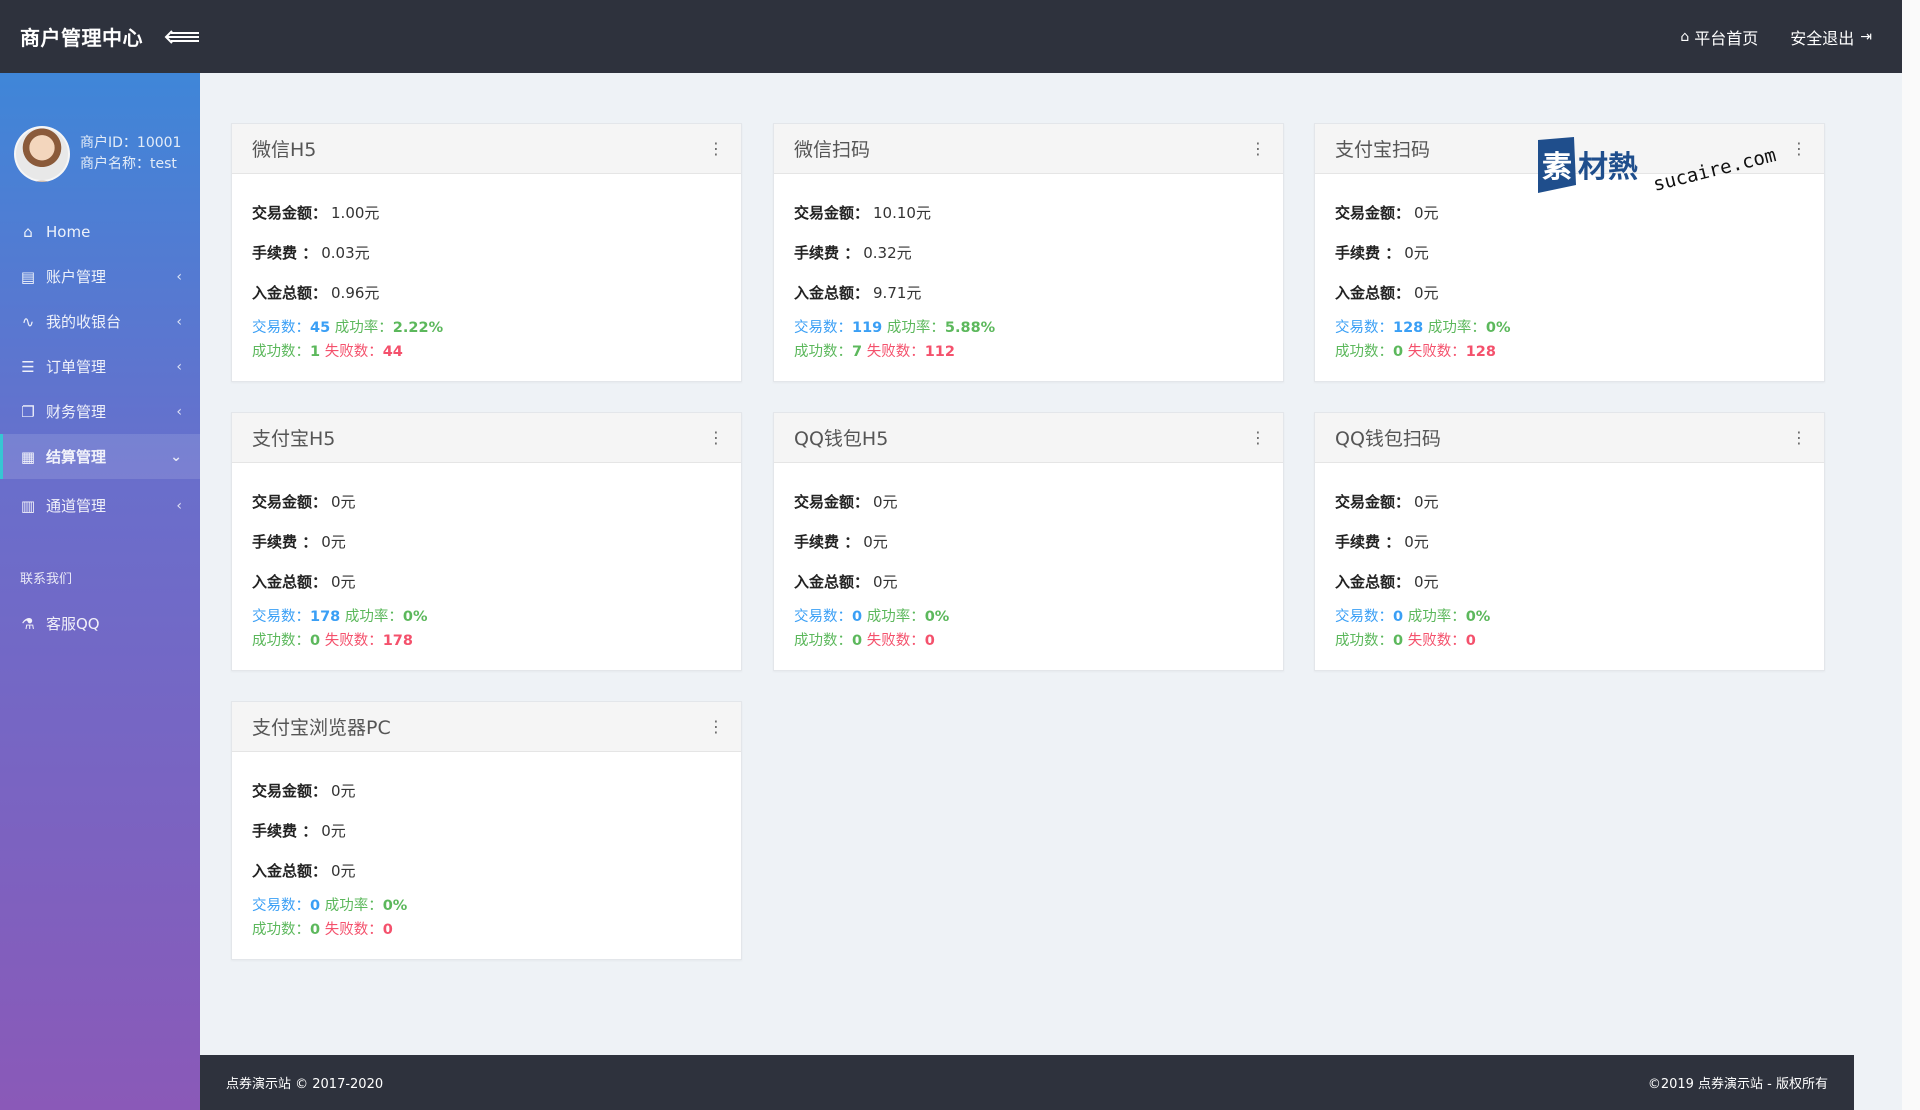 Image resolution: width=1920 pixels, height=1110 pixels. What do you see at coordinates (284, 150) in the screenshot?
I see `card-title: 微信H5` at bounding box center [284, 150].